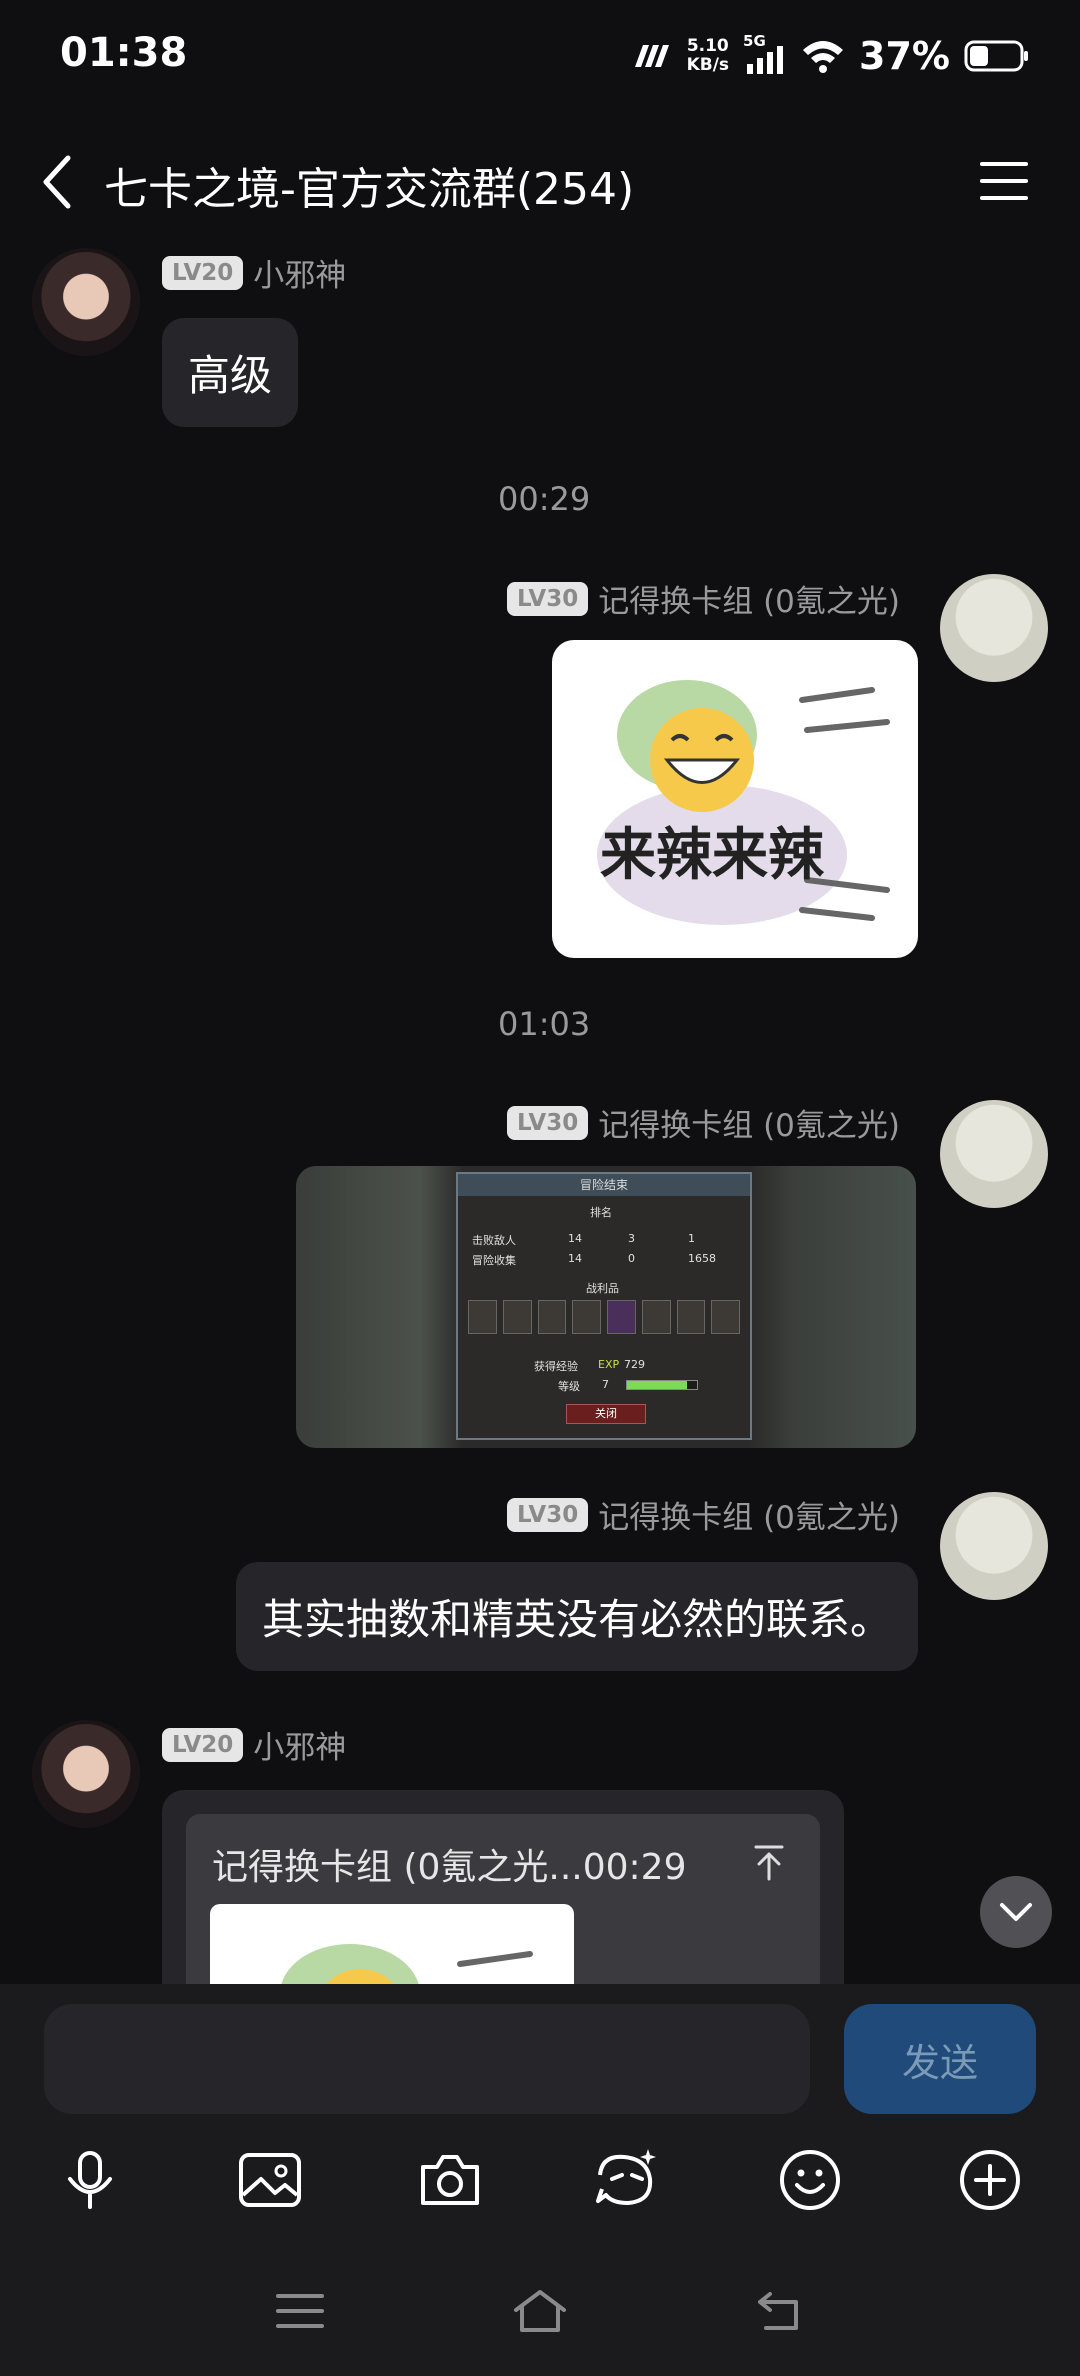 The image size is (1080, 2376). Describe the element at coordinates (124, 53) in the screenshot. I see `status-time: 01:38` at that location.